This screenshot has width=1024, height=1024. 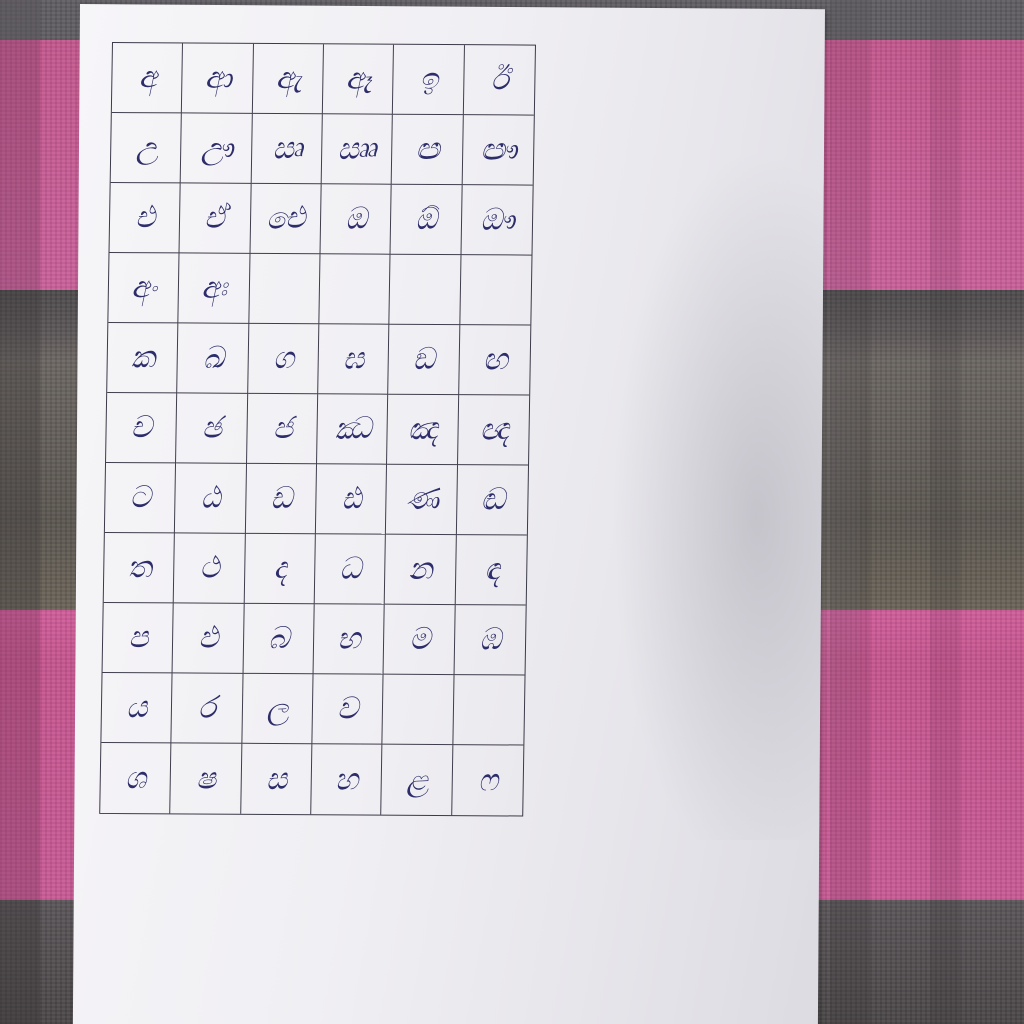 I want to click on handwritten-letter: ළ, so click(x=417, y=779).